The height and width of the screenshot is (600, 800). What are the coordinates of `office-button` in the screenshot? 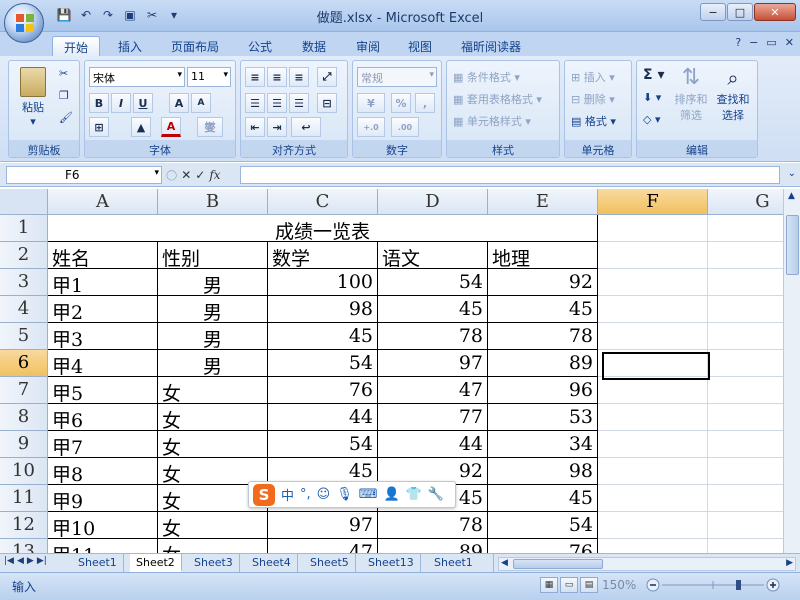 It's located at (24, 23).